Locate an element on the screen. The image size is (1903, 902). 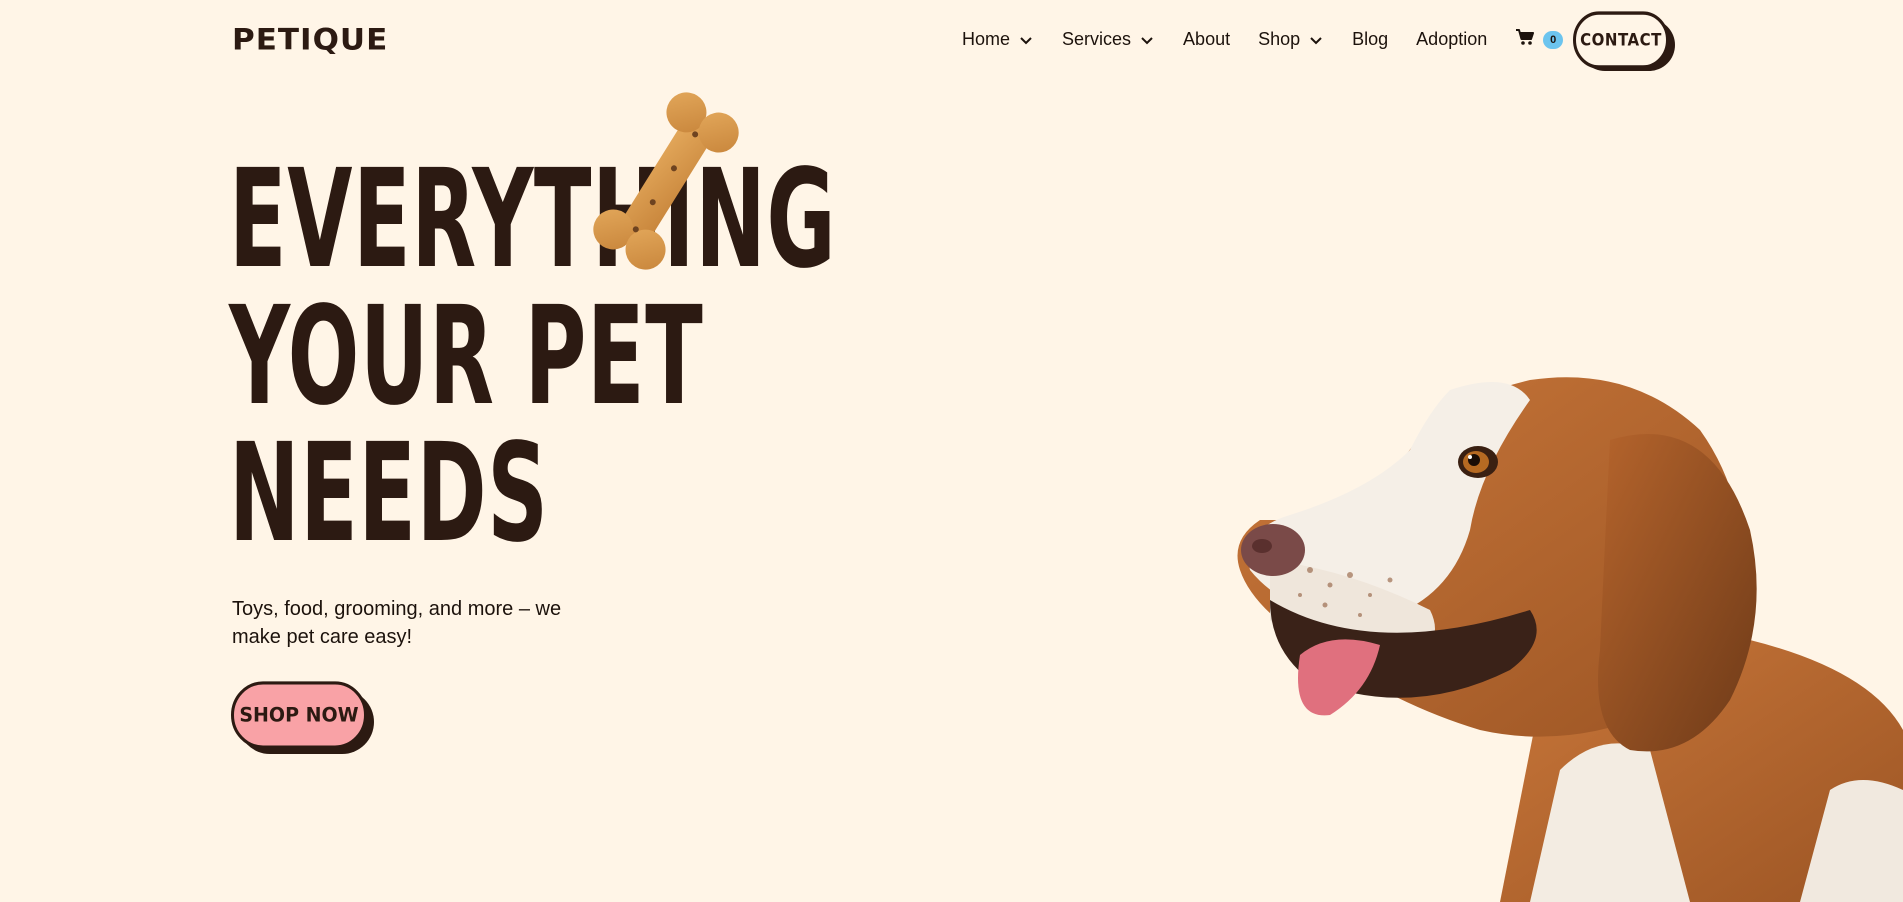
nav-item-label: About is located at coordinates (1207, 39).